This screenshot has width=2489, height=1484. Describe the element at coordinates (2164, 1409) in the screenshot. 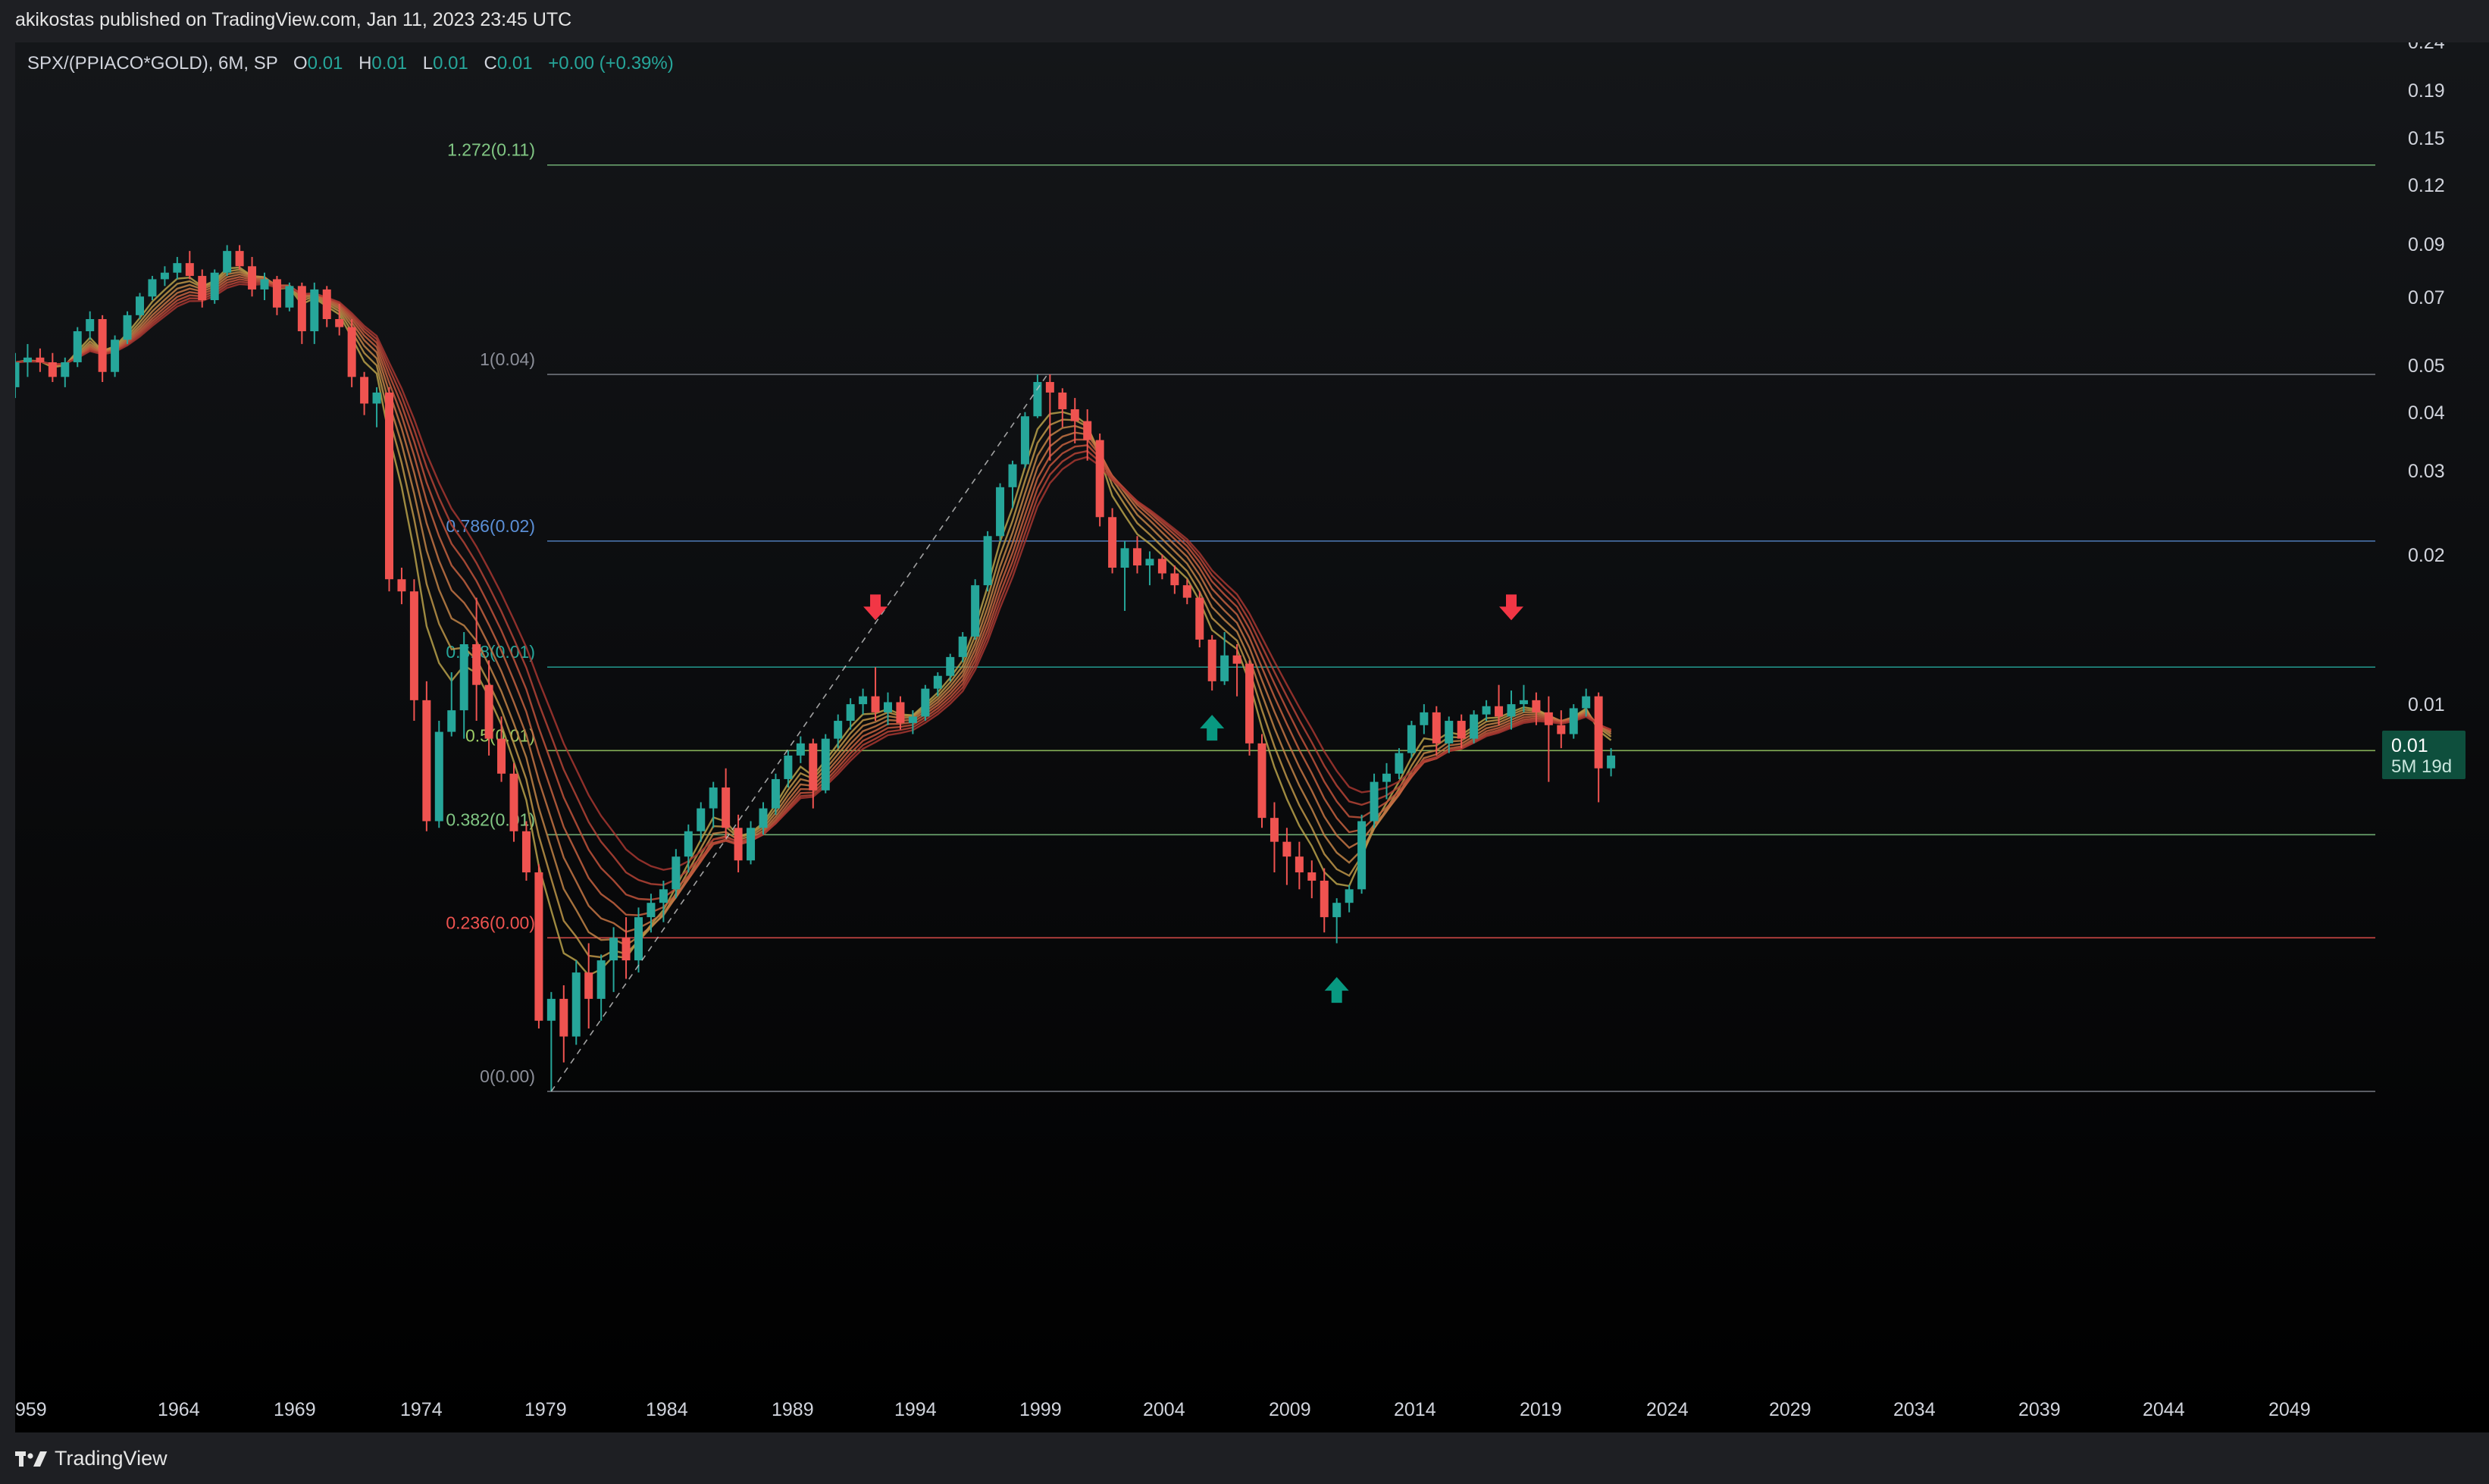

I see `time-axis-label: 2044` at that location.